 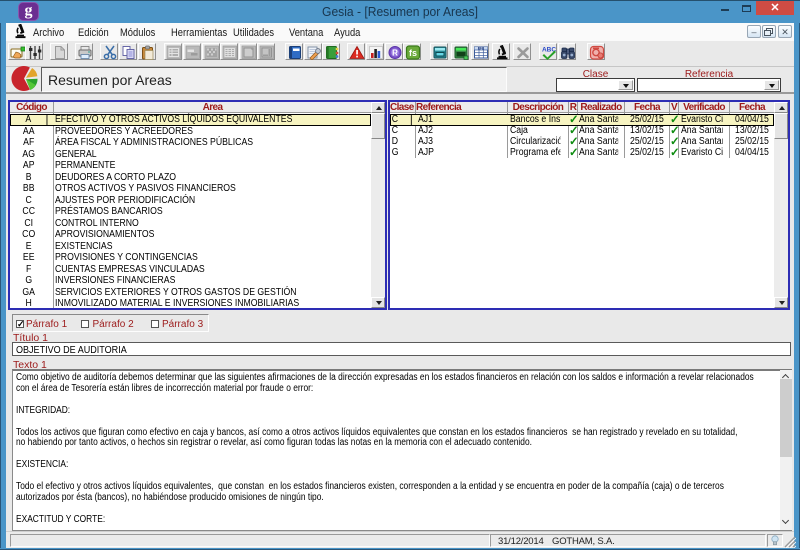 I want to click on svg-text: fs, so click(x=413, y=53).